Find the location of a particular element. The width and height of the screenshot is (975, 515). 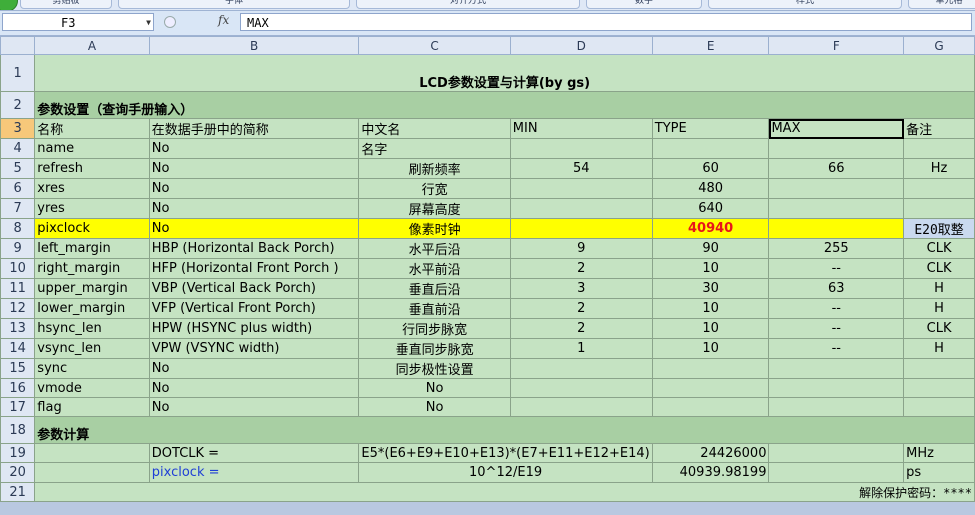

cell: 63 is located at coordinates (836, 288).